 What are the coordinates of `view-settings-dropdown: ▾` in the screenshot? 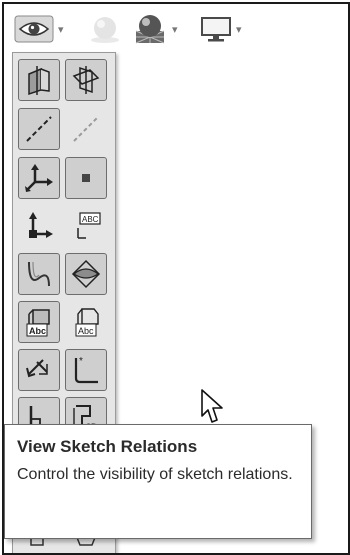 It's located at (228, 29).